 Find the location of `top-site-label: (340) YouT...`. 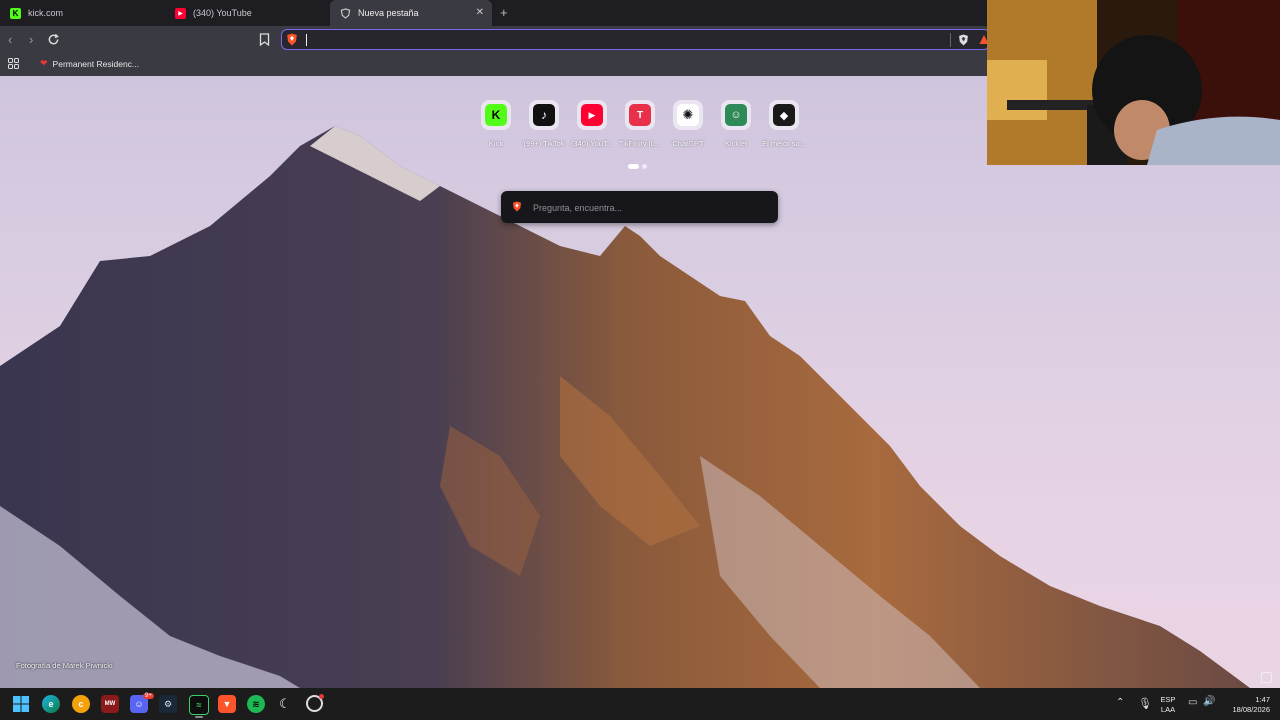

top-site-label: (340) YouT... is located at coordinates (592, 143).